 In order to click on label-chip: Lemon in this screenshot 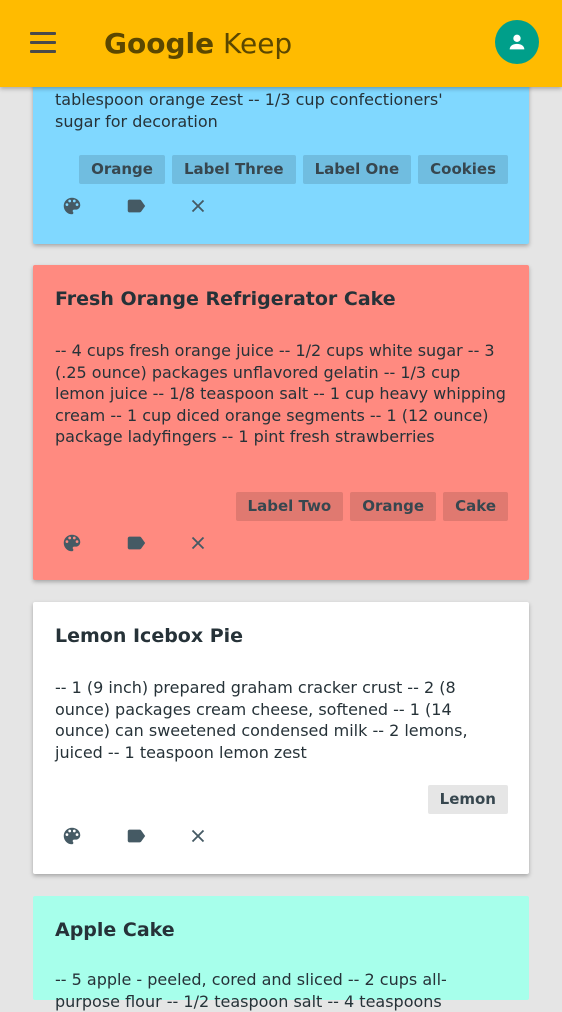, I will do `click(467, 799)`.